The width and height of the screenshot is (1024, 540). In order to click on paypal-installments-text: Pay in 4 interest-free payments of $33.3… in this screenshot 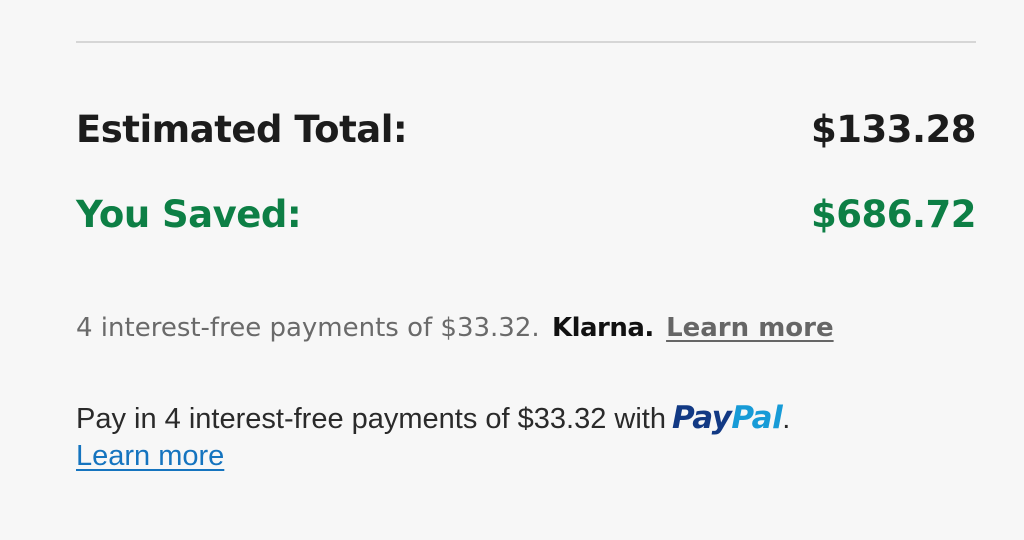, I will do `click(371, 419)`.